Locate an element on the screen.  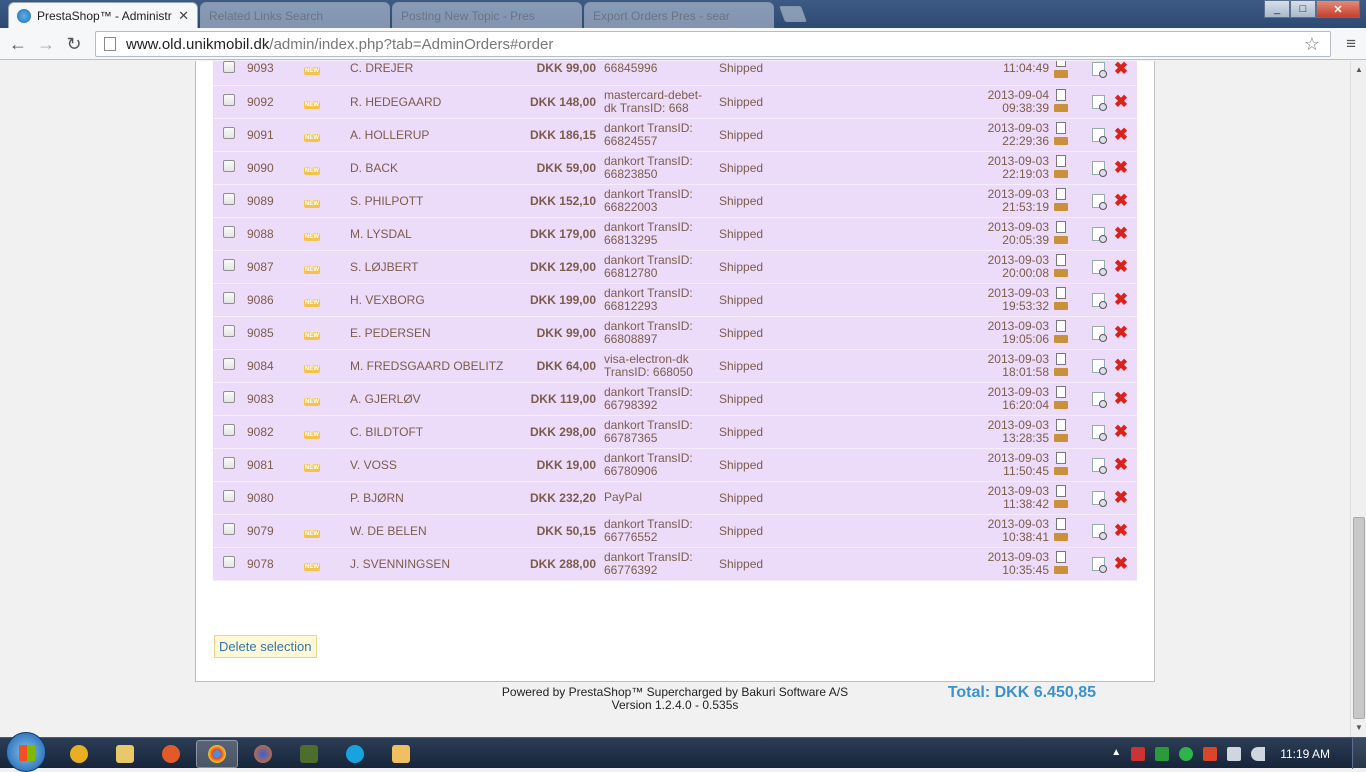
delete-selection-button: Delete selection is located at coordinates (265, 646).